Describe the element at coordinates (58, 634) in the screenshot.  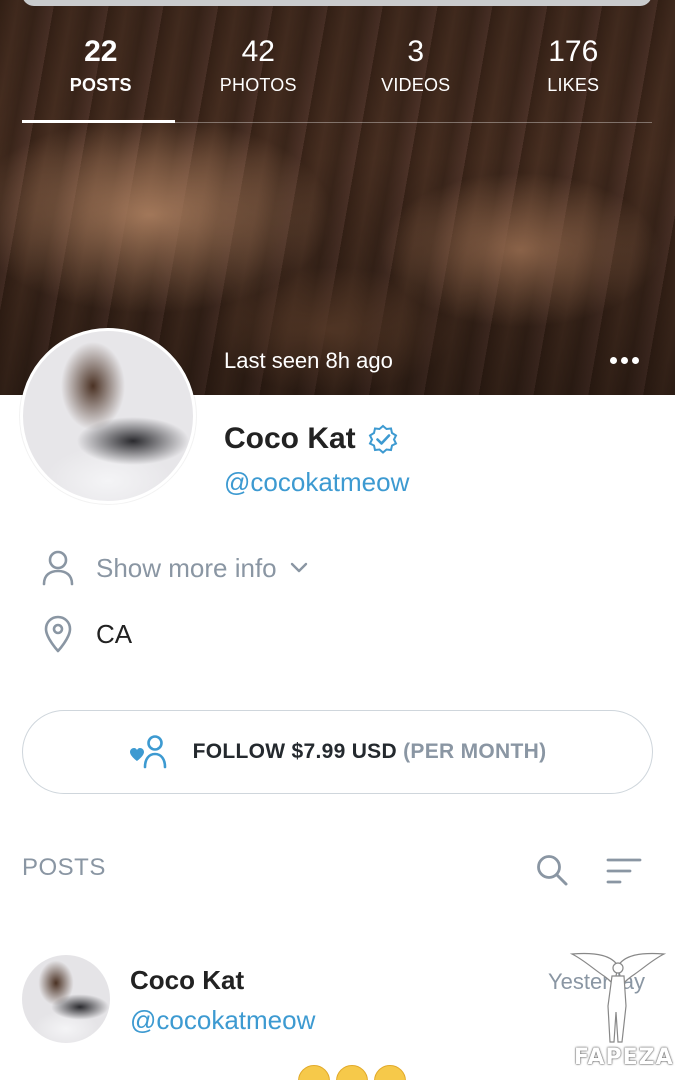
I see `location-pin-icon` at that location.